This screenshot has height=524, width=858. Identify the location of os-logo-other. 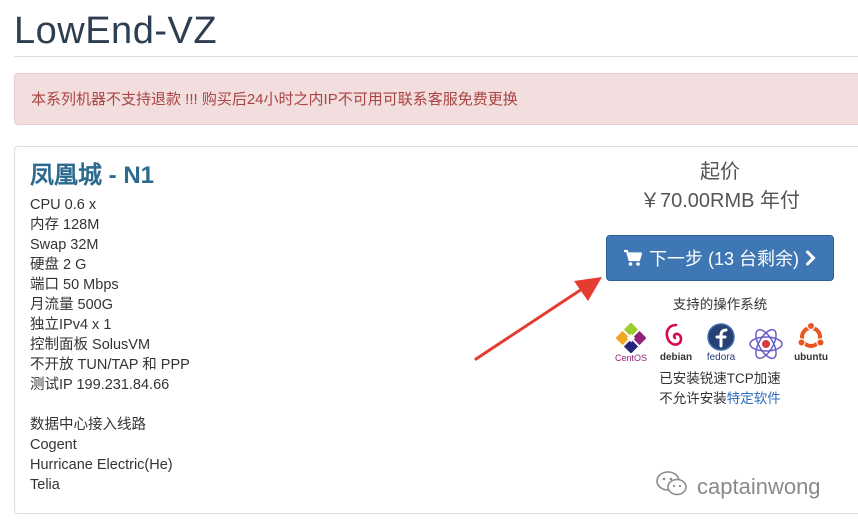
(766, 344).